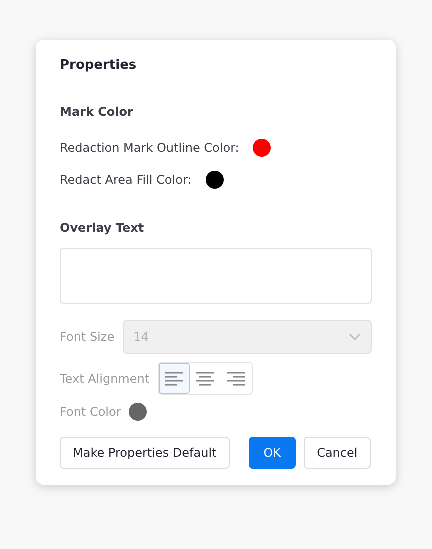  I want to click on section-heading: Mark Color, so click(97, 112).